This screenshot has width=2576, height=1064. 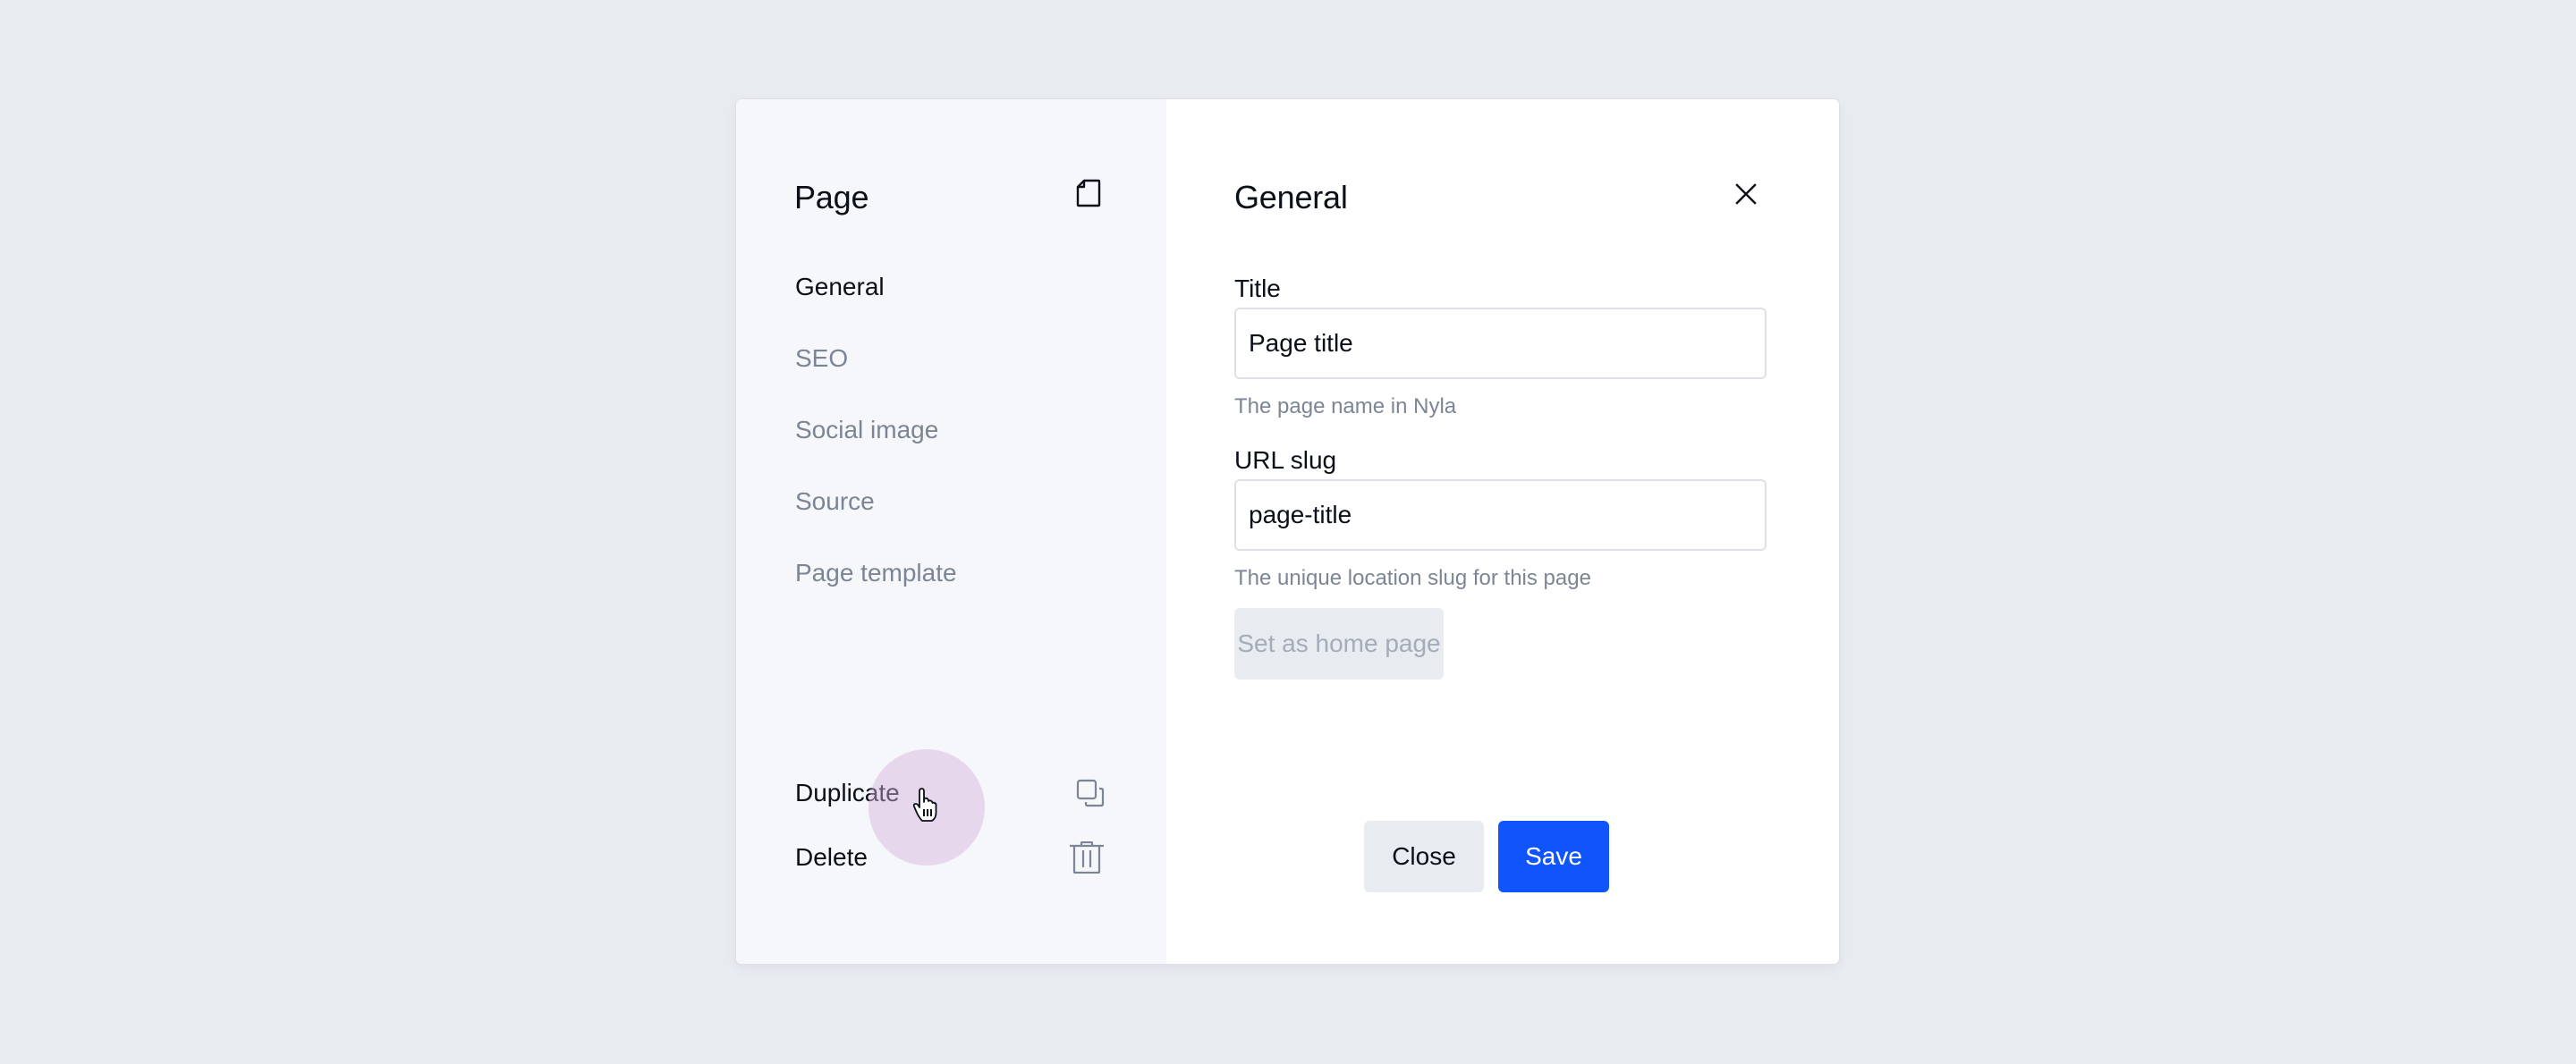 I want to click on duplicate-label: Duplicate, so click(x=847, y=793).